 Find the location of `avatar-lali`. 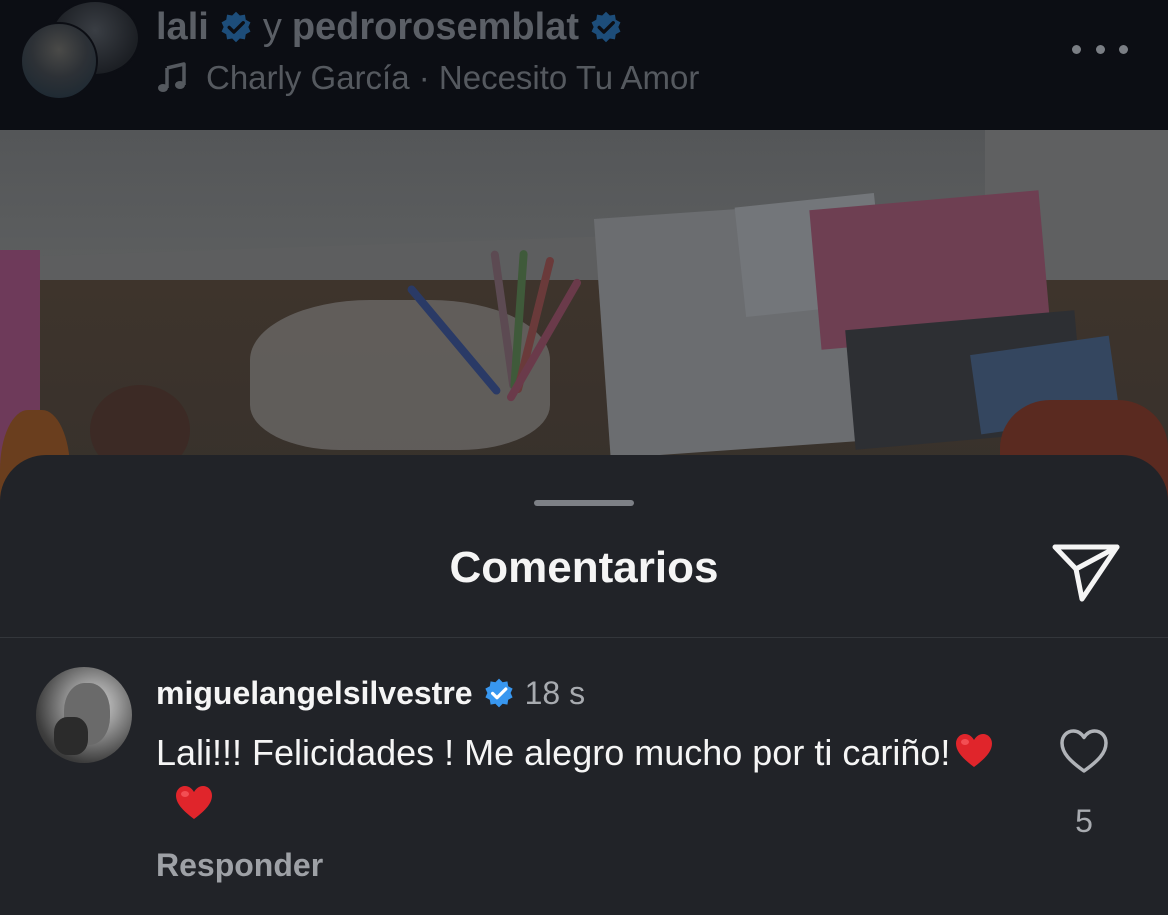

avatar-lali is located at coordinates (59, 61).